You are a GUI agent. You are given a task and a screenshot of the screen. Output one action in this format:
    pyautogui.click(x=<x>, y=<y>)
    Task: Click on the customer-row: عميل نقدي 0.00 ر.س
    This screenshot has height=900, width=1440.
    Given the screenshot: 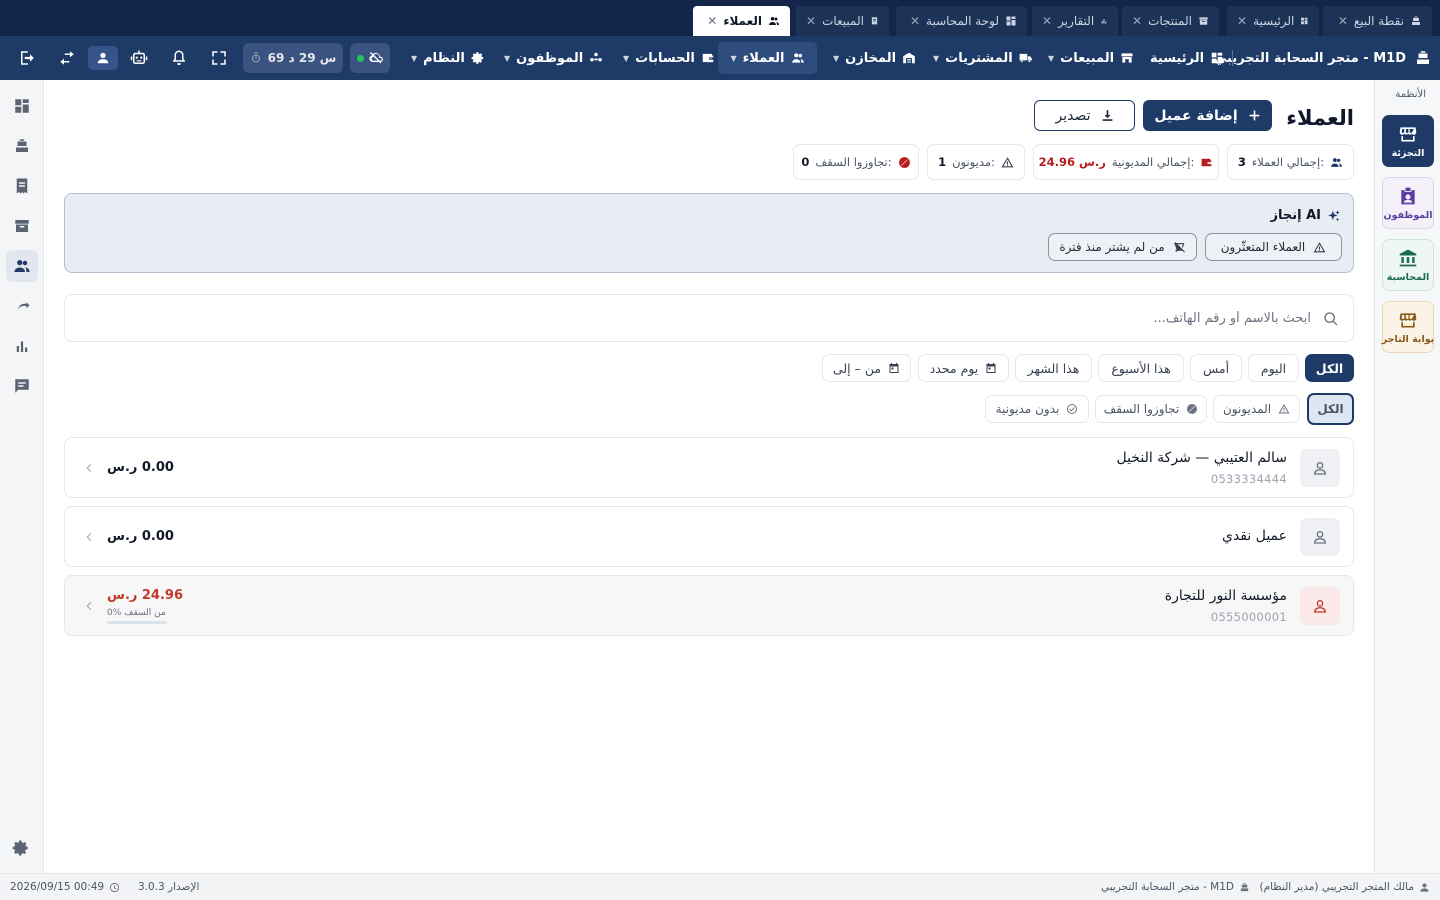 What is the action you would take?
    pyautogui.click(x=709, y=536)
    